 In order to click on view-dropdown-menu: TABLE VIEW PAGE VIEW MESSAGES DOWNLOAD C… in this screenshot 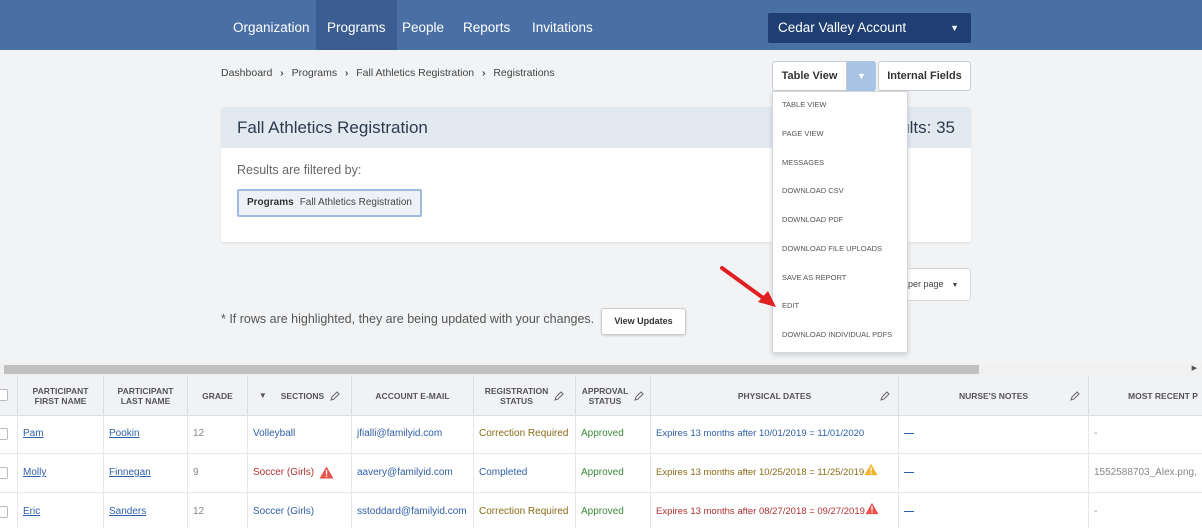, I will do `click(840, 222)`.